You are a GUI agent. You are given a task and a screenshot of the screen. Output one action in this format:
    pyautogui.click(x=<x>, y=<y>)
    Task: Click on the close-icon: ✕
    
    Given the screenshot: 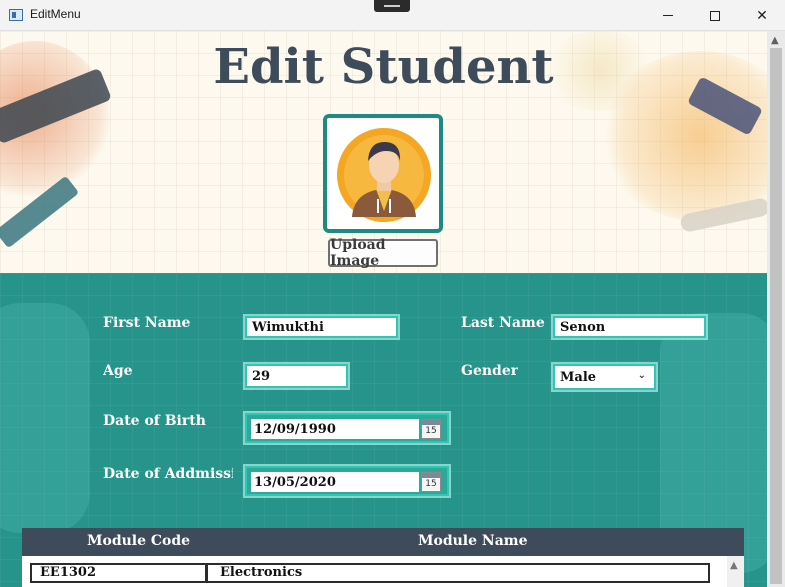 What is the action you would take?
    pyautogui.click(x=762, y=15)
    